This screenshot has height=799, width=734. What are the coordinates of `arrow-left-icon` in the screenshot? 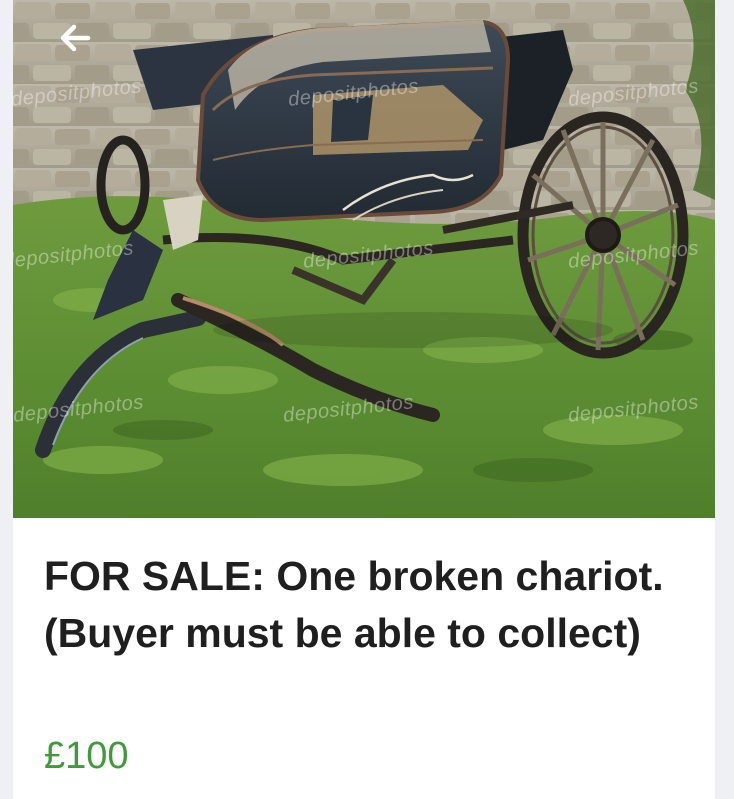 It's located at (75, 38).